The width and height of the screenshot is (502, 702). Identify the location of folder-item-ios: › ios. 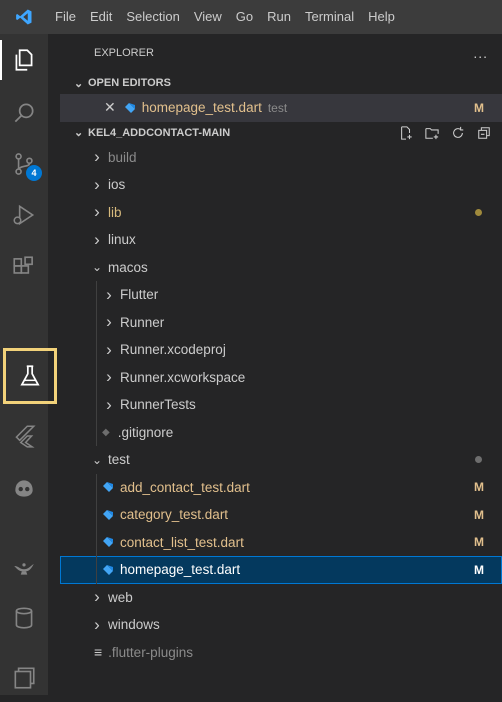
(281, 185).